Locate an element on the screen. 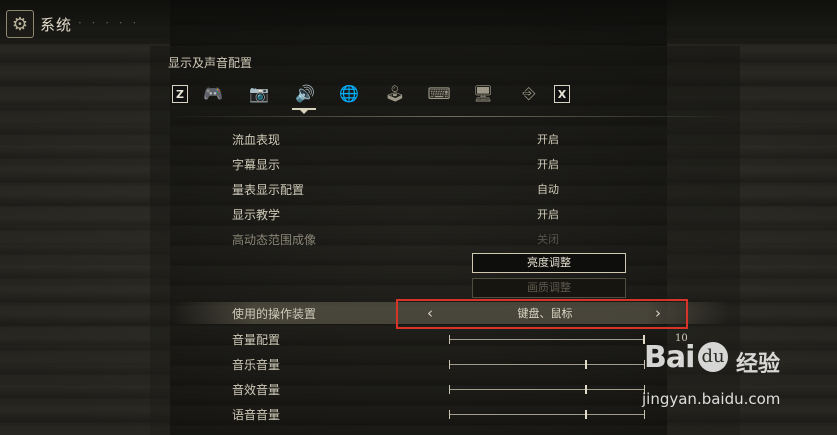 This screenshot has width=837, height=435. voice-volume-slider is located at coordinates (547, 414).